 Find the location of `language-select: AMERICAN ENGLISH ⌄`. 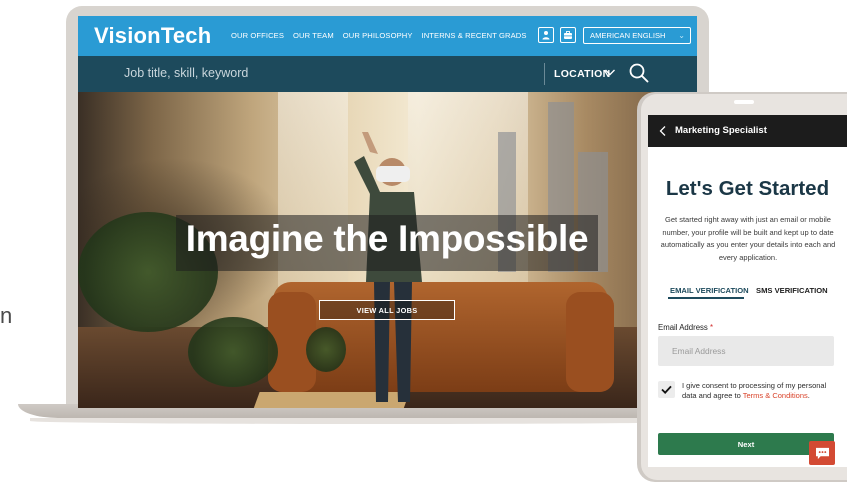

language-select: AMERICAN ENGLISH ⌄ is located at coordinates (637, 35).